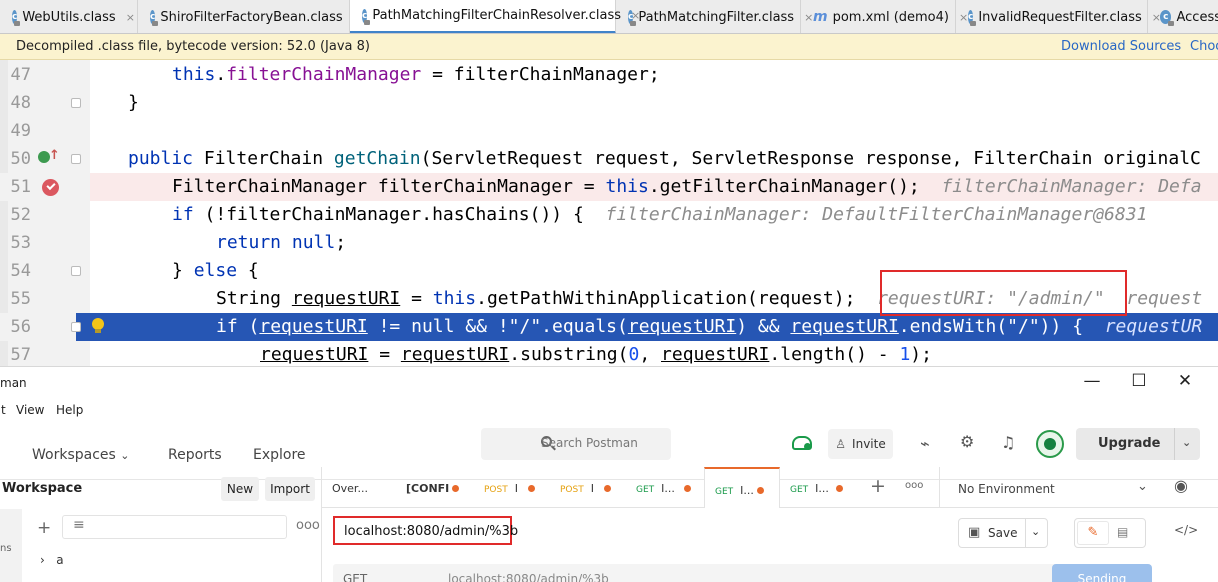 The image size is (1218, 582). I want to click on sidebar-rail: ns, so click(11, 545).